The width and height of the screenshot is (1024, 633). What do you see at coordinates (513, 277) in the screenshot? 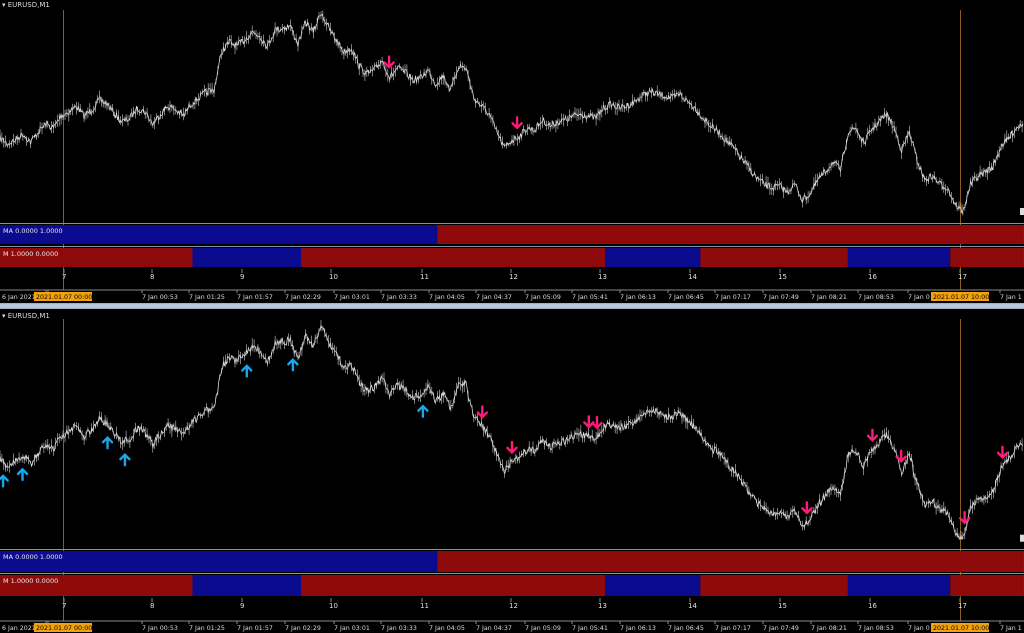
I see `day-number-label: 12` at bounding box center [513, 277].